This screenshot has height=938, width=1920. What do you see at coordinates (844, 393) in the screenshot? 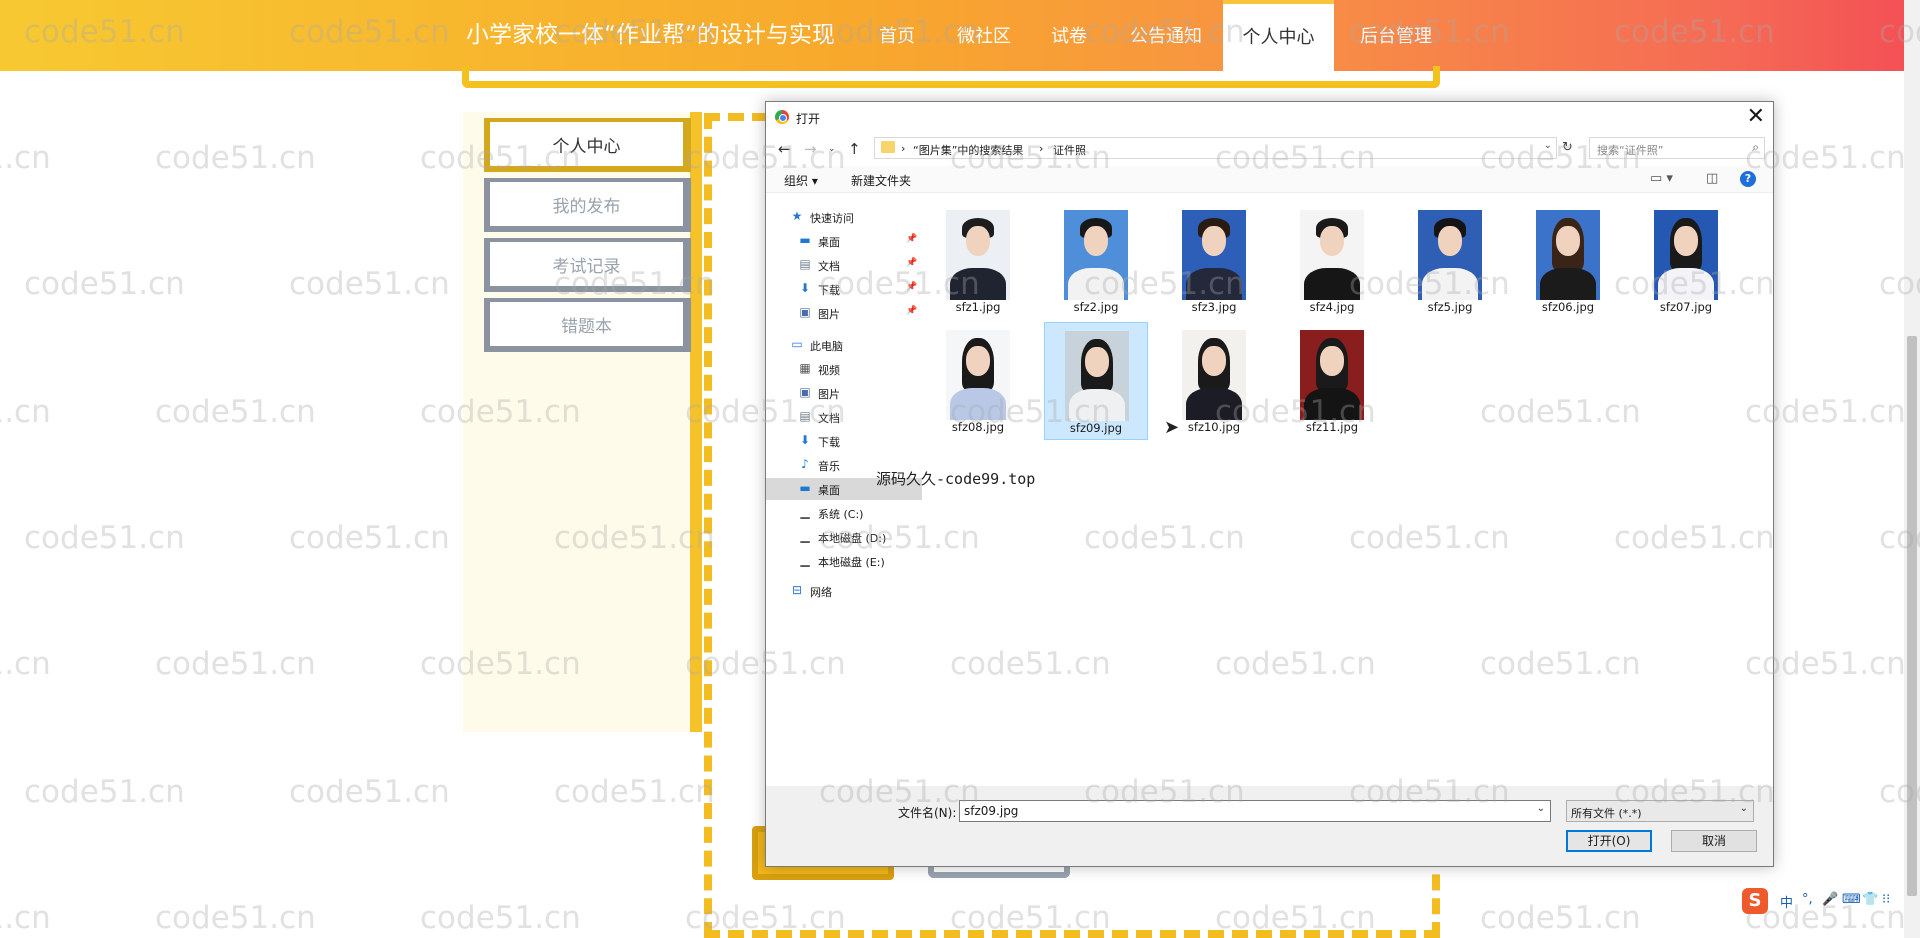
I see `nav-pictures: ▣ 图片` at bounding box center [844, 393].